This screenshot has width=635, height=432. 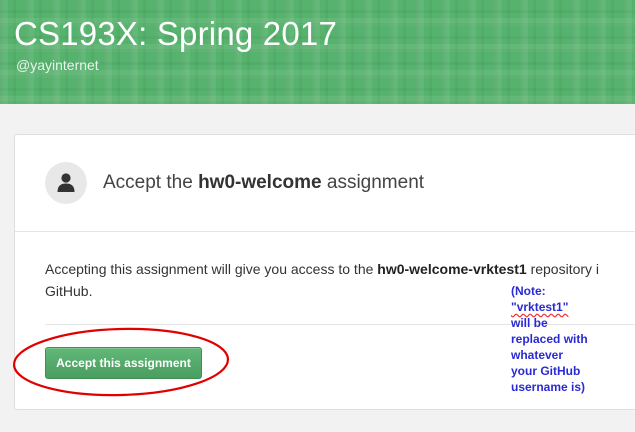 I want to click on title-suffix: assignment, so click(x=373, y=182).